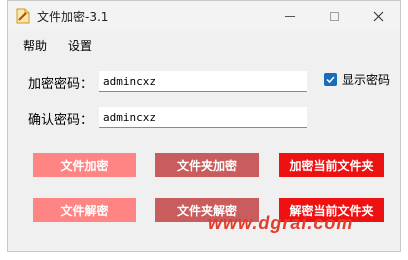 The height and width of the screenshot is (260, 408). Describe the element at coordinates (281, 223) in the screenshot. I see `watermark: www.dgrai.com` at that location.